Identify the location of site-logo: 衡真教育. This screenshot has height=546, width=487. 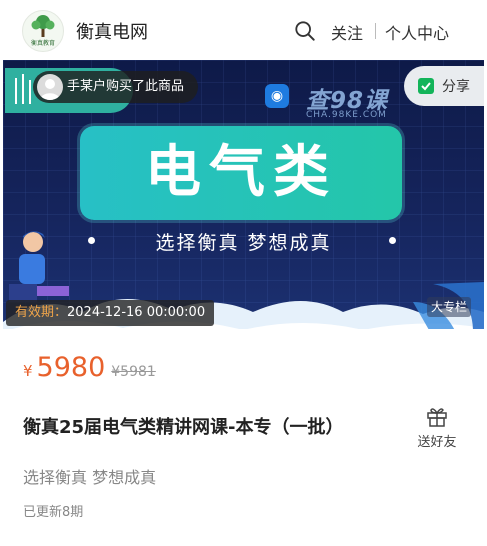
(43, 31).